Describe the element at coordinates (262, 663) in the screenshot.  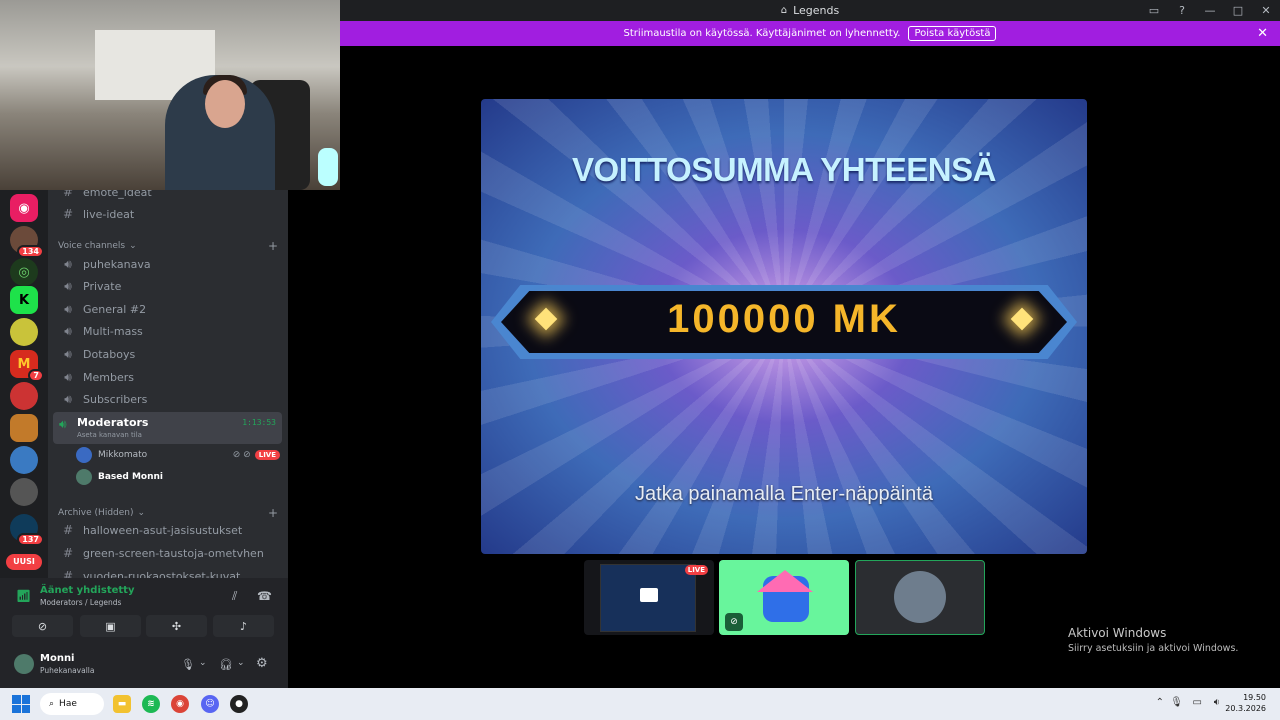
I see `gear-icon: ⚙` at that location.